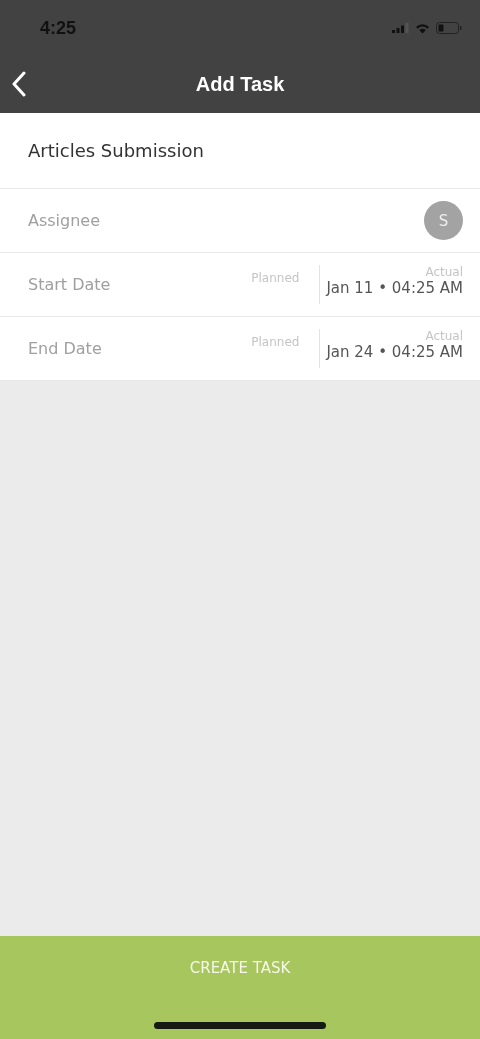 The image size is (480, 1039). What do you see at coordinates (19, 84) in the screenshot?
I see `back-icon` at bounding box center [19, 84].